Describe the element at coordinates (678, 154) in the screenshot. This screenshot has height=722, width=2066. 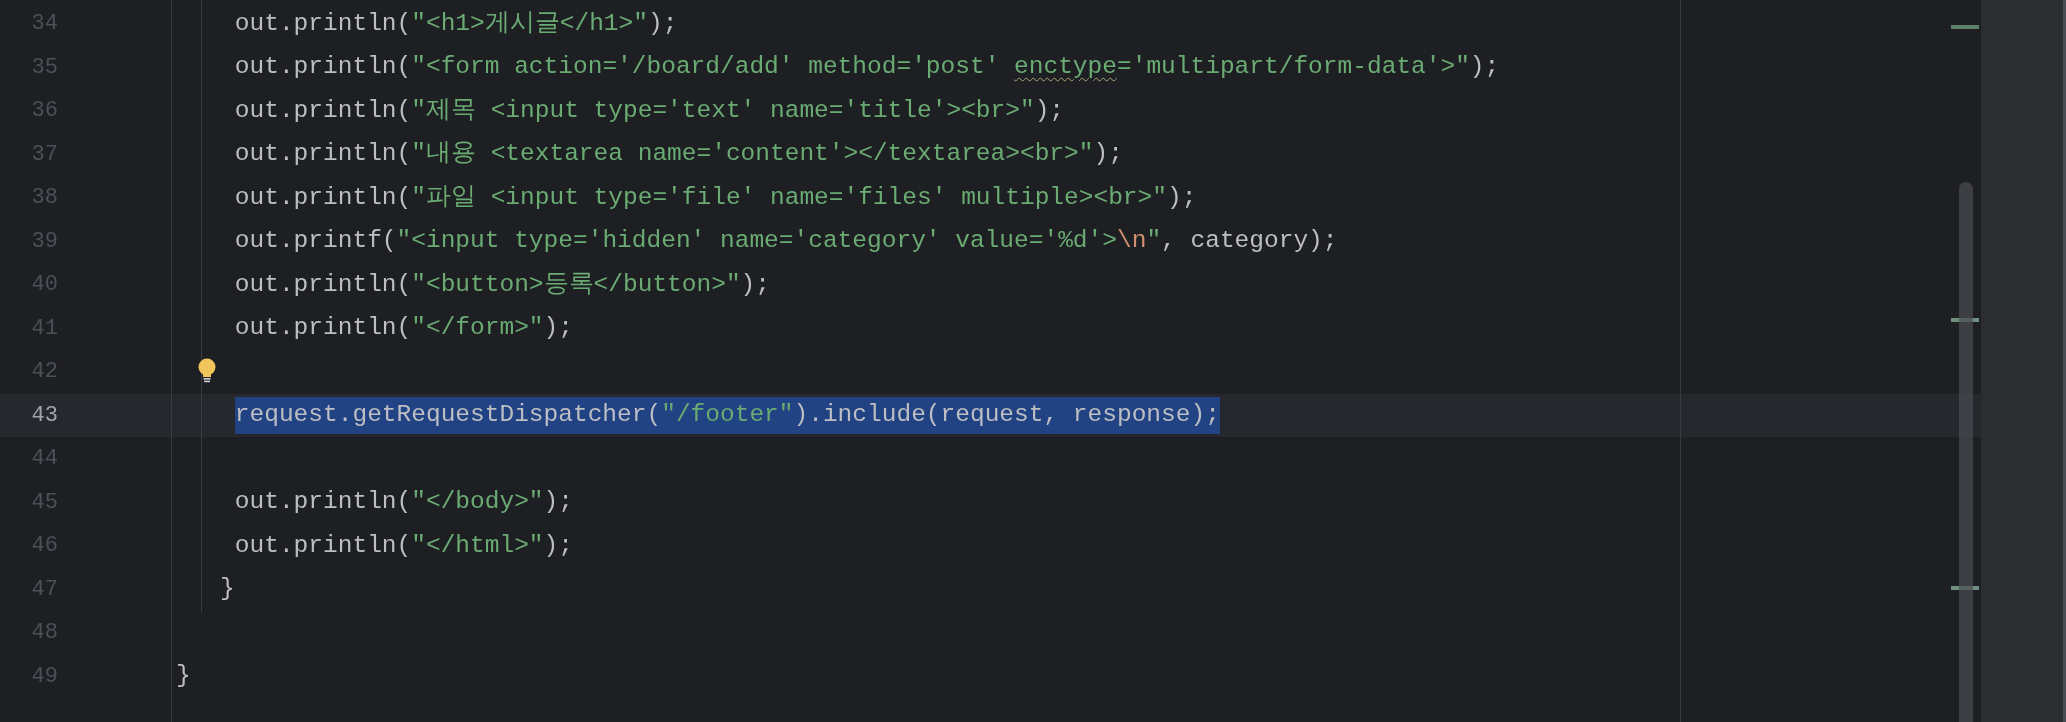
I see `code-line: out.println("내용 <textarea name='content'></textarea><br>");` at that location.